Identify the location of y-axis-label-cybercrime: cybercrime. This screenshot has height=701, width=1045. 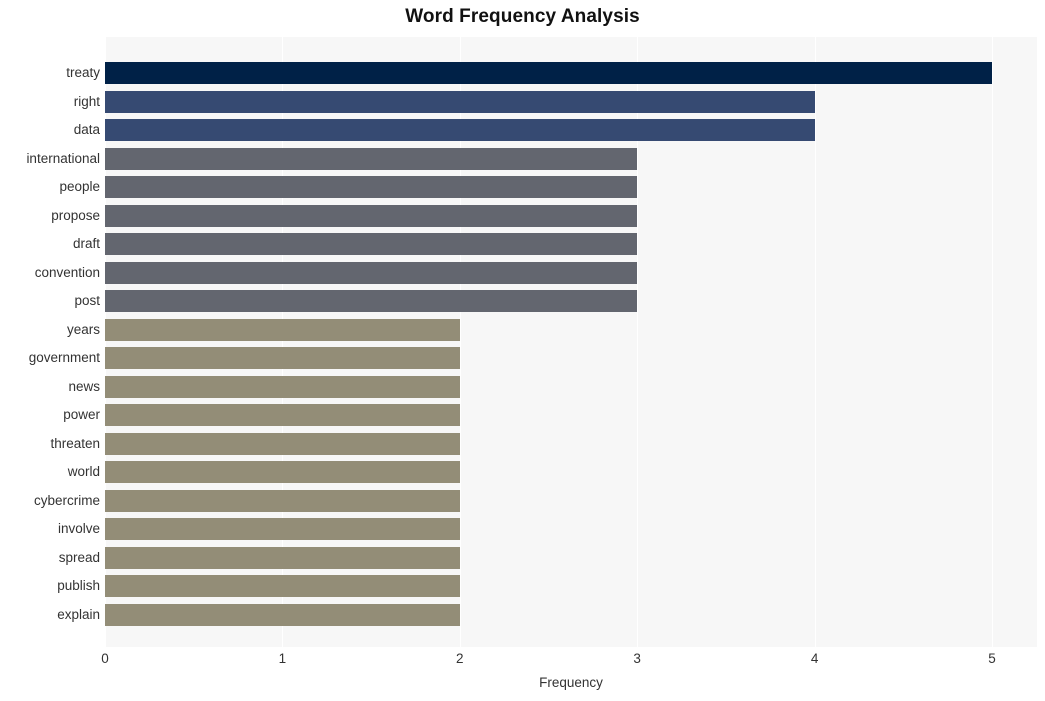
(66, 500).